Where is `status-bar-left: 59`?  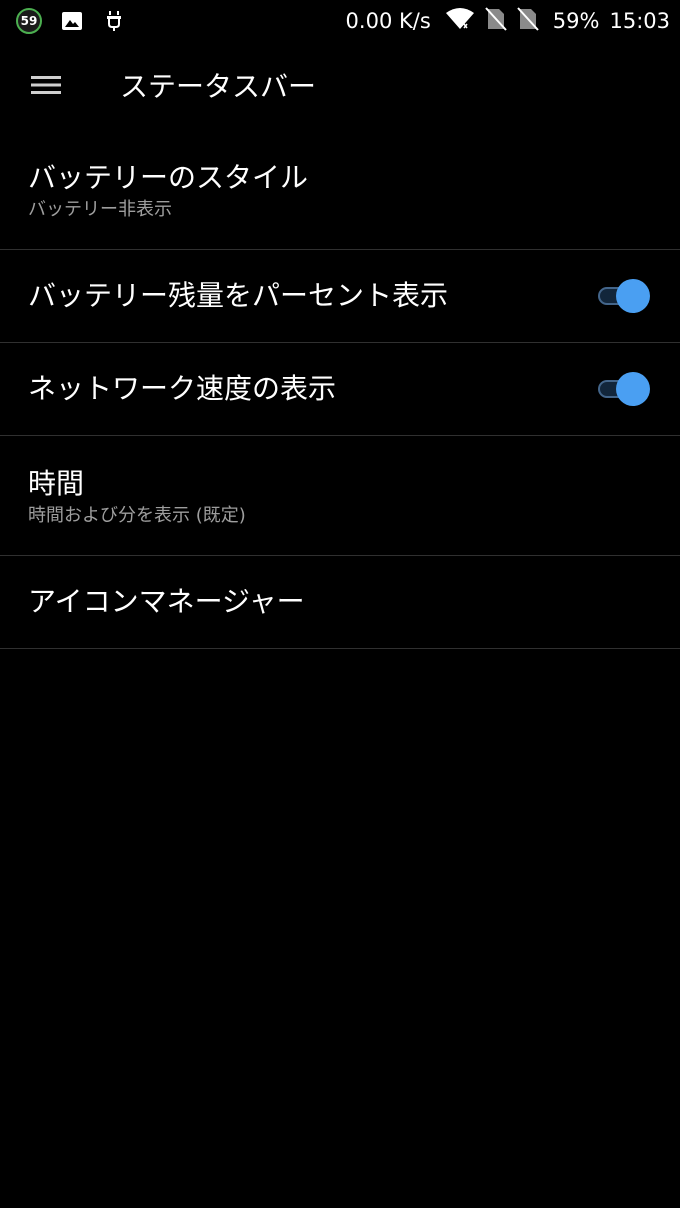
status-bar-left: 59 is located at coordinates (71, 21).